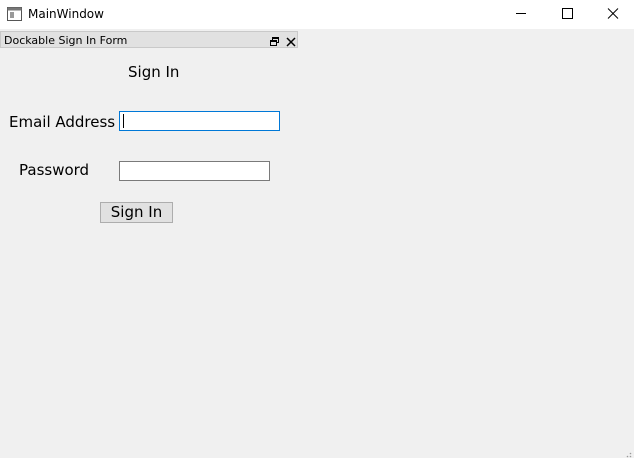 The width and height of the screenshot is (634, 458). What do you see at coordinates (66, 14) in the screenshot?
I see `window-title: MainWindow` at bounding box center [66, 14].